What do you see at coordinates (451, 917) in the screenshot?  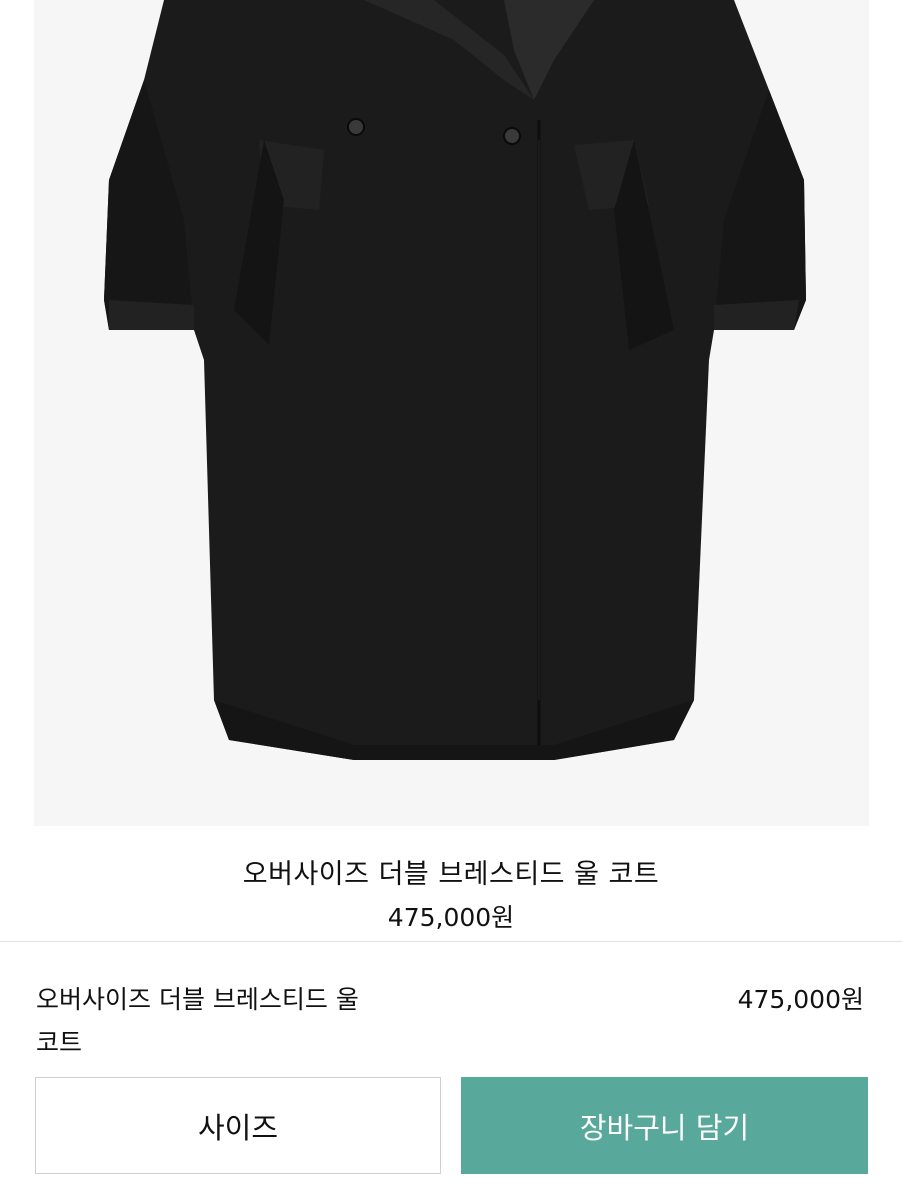 I see `product-price: 475,000원` at bounding box center [451, 917].